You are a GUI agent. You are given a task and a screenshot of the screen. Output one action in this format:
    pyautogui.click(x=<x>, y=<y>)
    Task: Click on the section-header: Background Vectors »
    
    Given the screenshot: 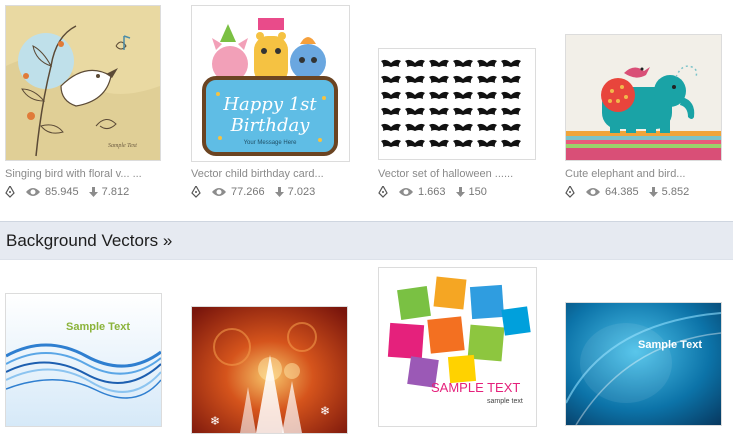 What is the action you would take?
    pyautogui.click(x=366, y=240)
    